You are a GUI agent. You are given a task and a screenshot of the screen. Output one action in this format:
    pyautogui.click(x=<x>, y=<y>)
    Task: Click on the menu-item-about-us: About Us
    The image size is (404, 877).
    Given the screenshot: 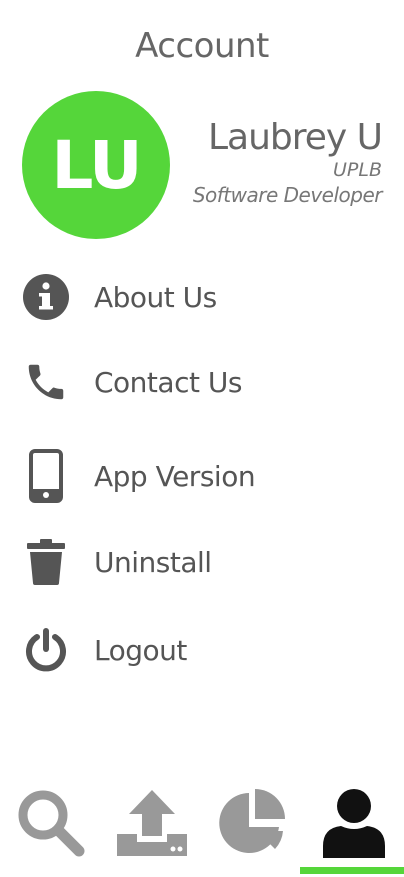 What is the action you would take?
    pyautogui.click(x=200, y=297)
    